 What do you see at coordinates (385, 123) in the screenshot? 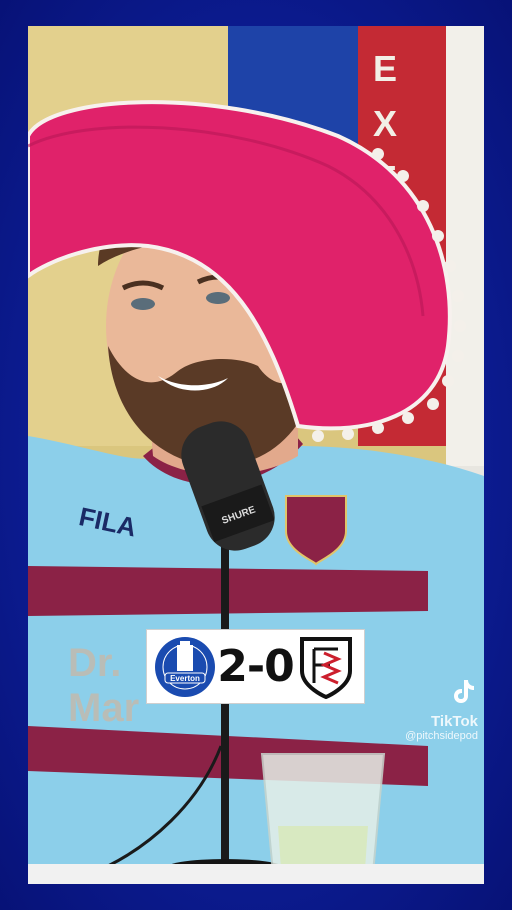
I see `svg-text: X` at bounding box center [385, 123].